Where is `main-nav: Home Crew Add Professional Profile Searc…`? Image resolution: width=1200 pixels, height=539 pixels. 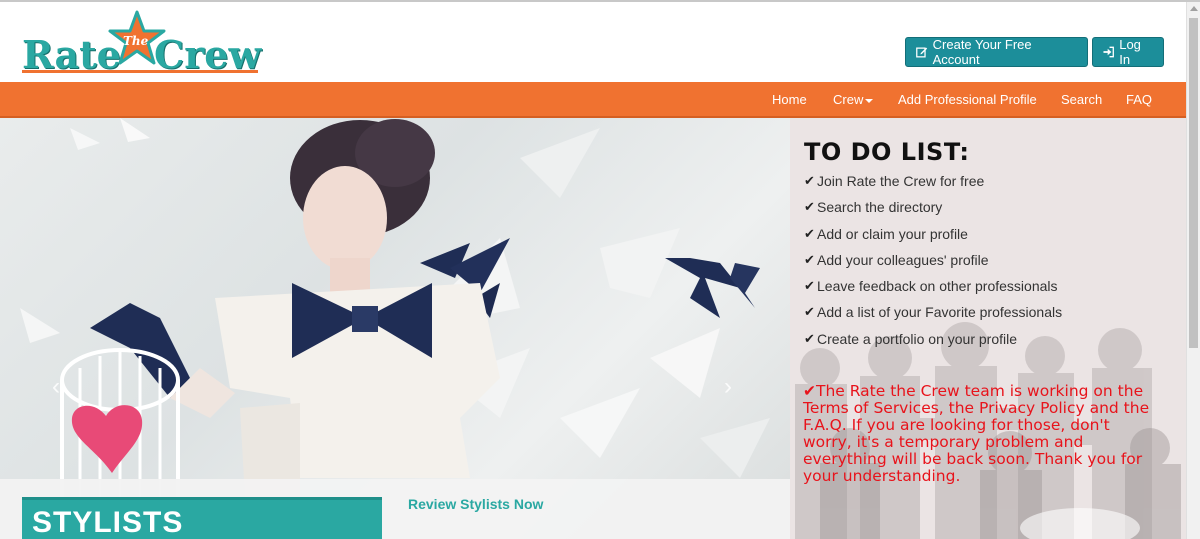
main-nav: Home Crew Add Professional Profile Searc… is located at coordinates (593, 100).